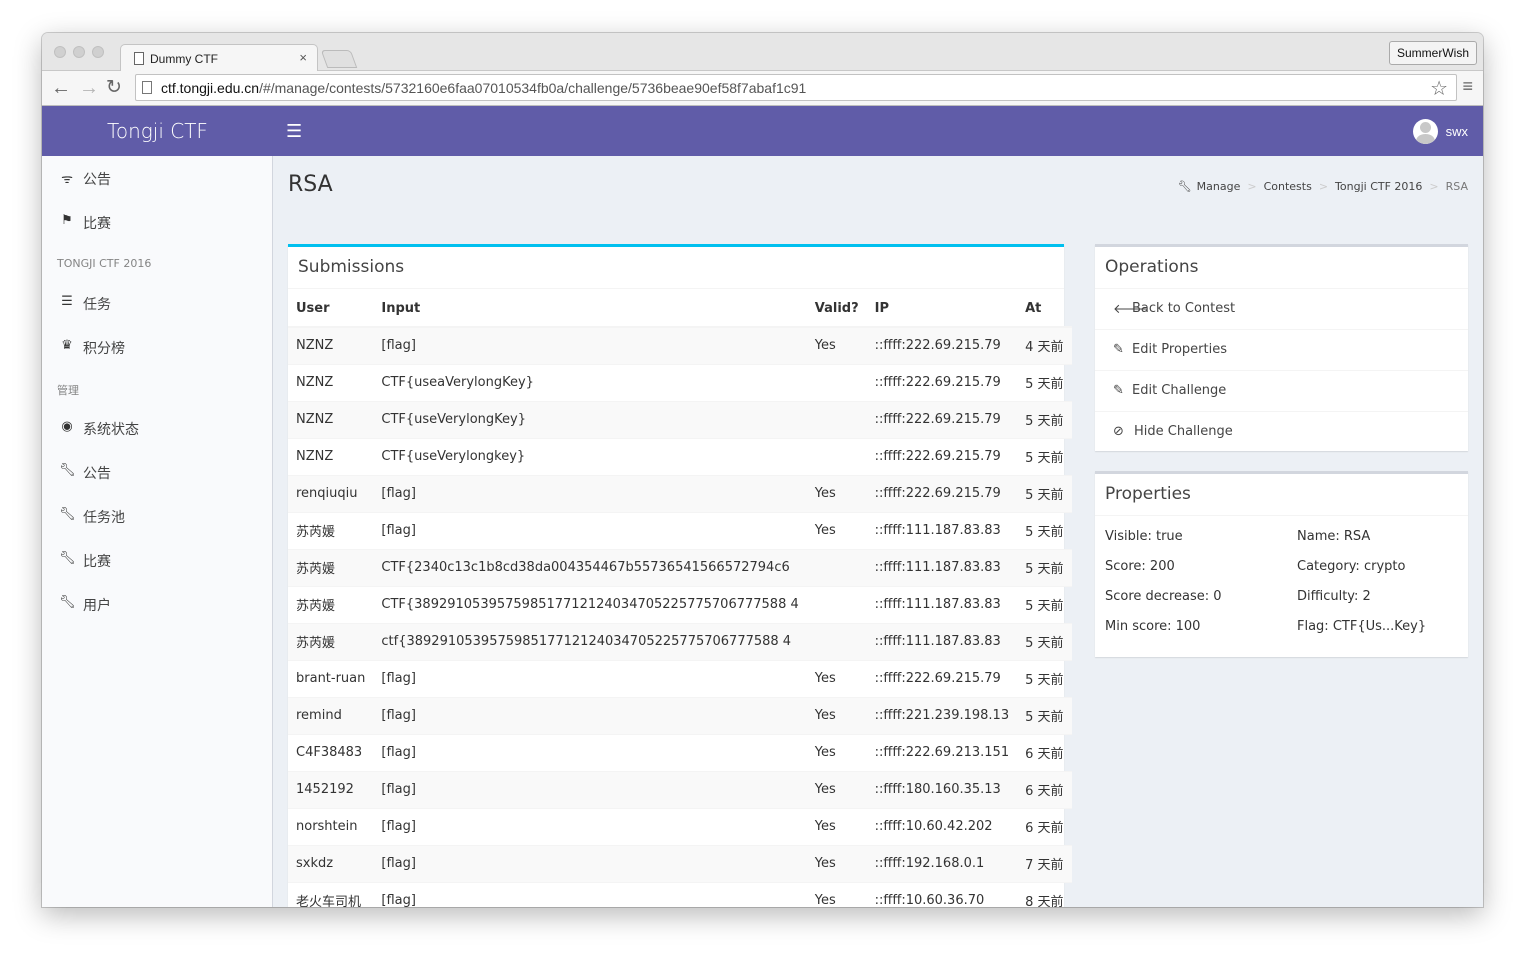 This screenshot has height=957, width=1524. I want to click on cell-user: 1452192, so click(331, 789).